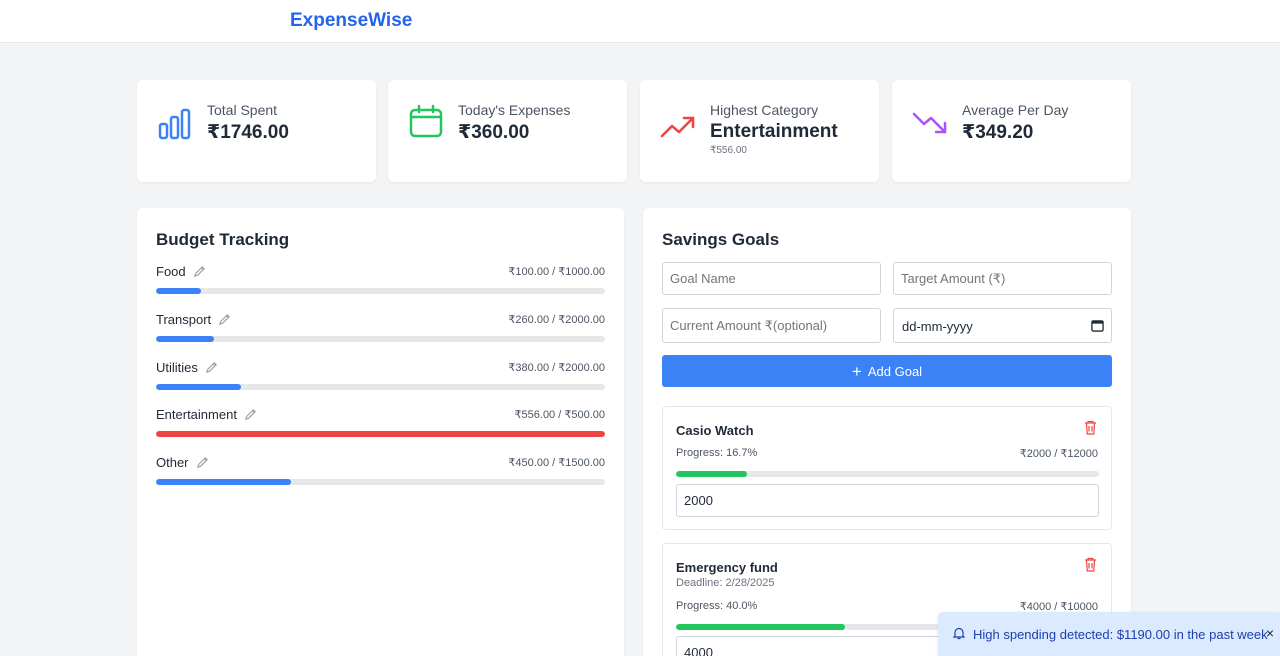  I want to click on bell-icon, so click(959, 633).